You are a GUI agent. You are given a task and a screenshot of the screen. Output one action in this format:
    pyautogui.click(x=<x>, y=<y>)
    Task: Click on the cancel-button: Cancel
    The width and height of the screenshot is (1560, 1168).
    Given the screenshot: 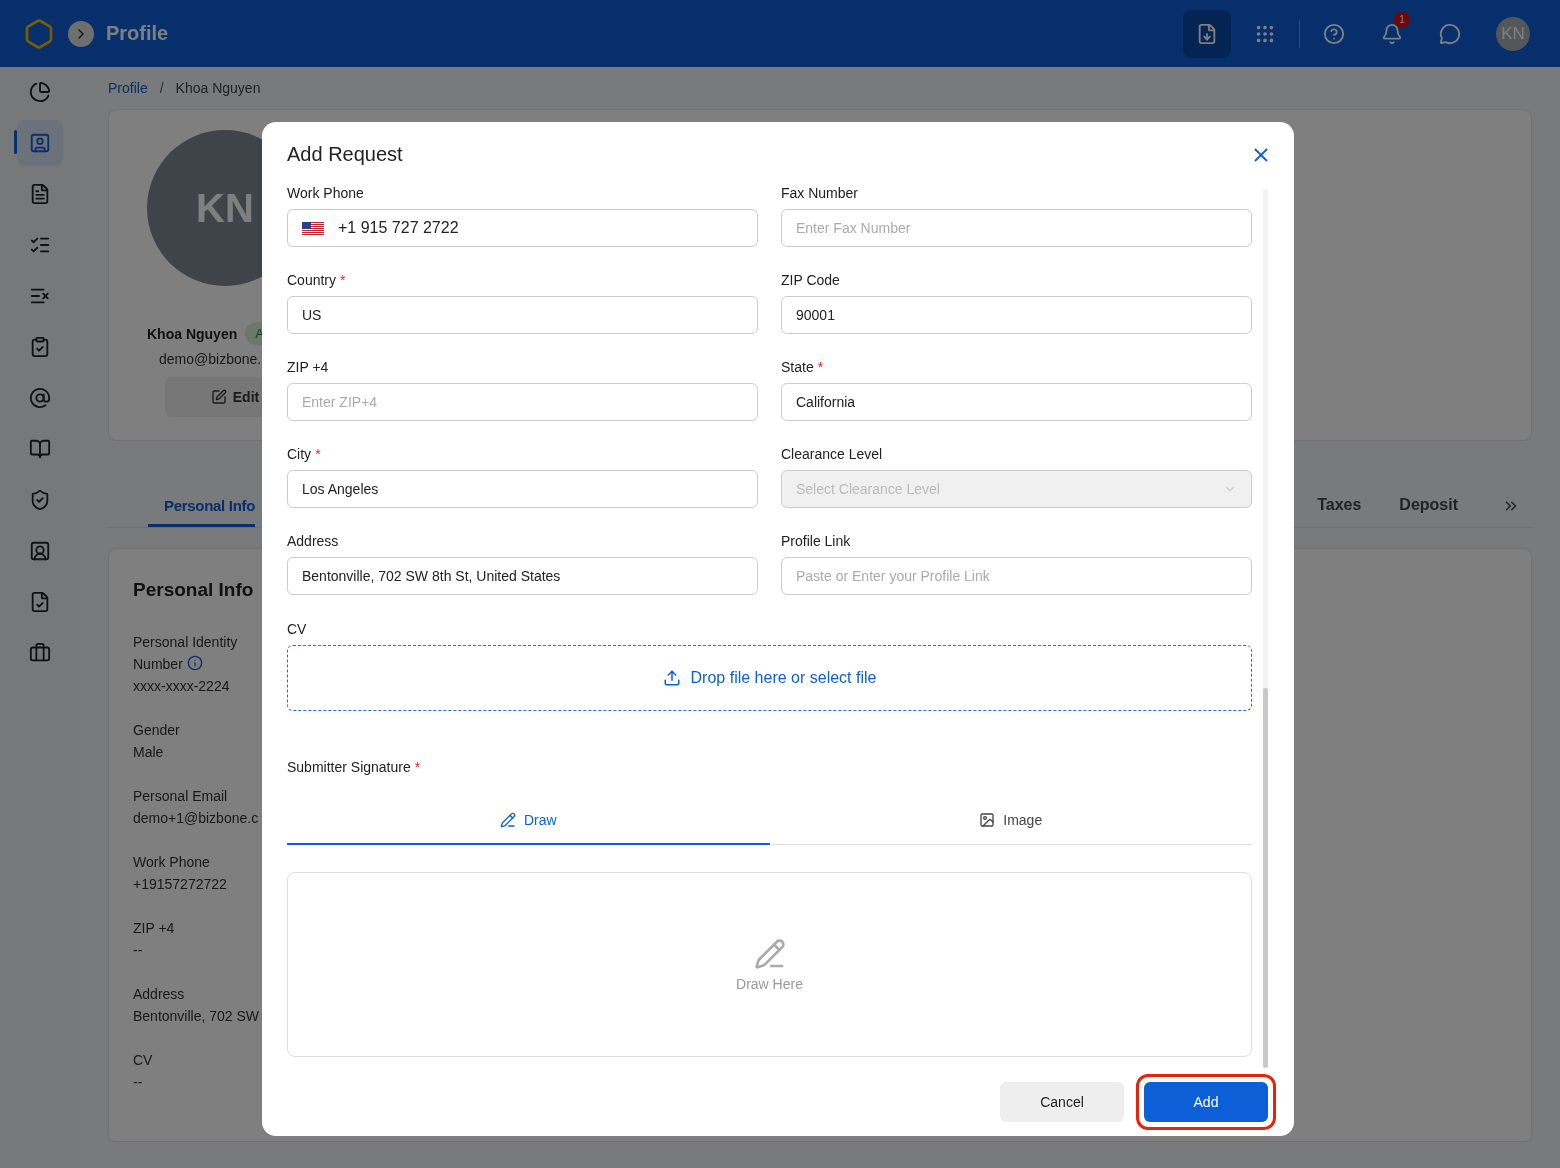 What is the action you would take?
    pyautogui.click(x=1062, y=1102)
    